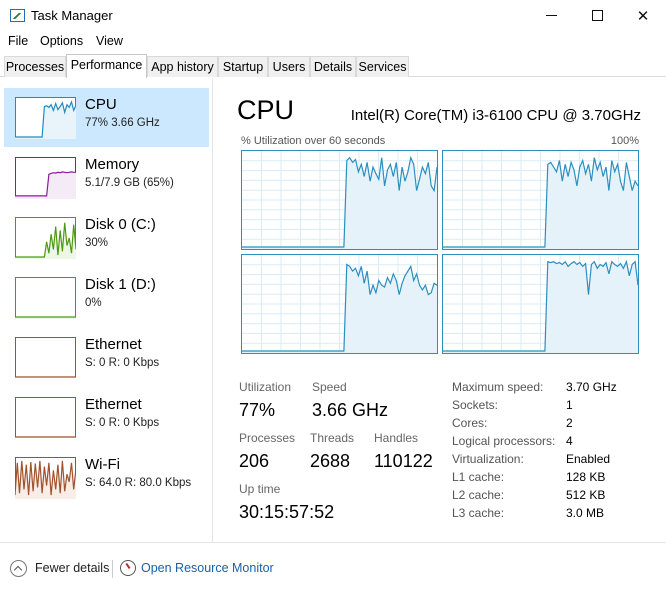 Image resolution: width=666 pixels, height=593 pixels. I want to click on handles-value: 110122, so click(403, 461).